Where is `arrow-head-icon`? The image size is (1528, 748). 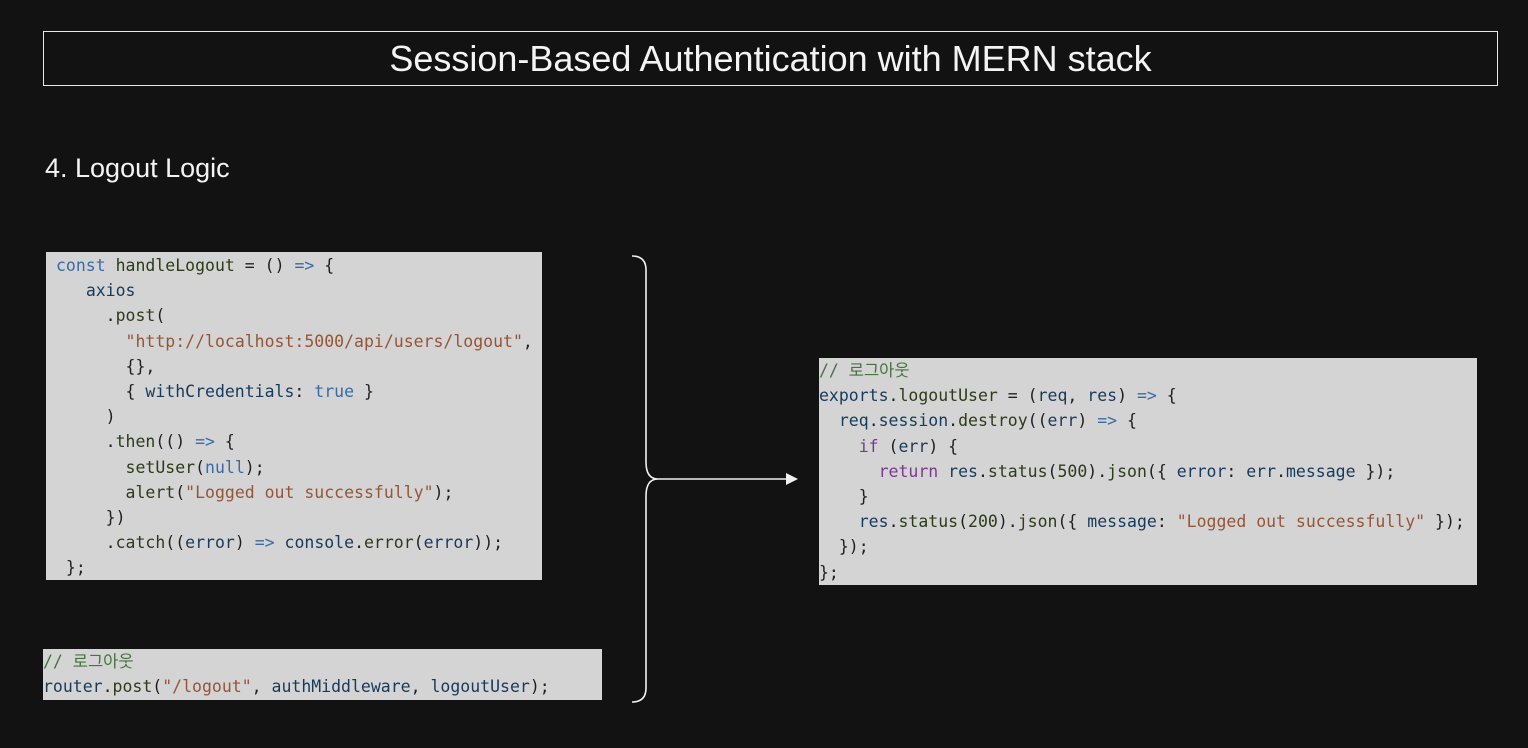
arrow-head-icon is located at coordinates (792, 479).